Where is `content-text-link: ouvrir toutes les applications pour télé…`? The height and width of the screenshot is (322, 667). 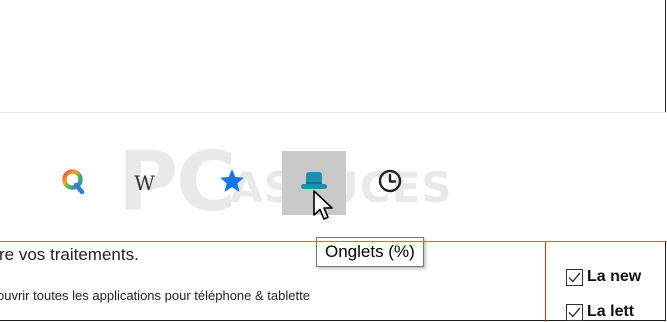 content-text-link: ouvrir toutes les applications pour télé… is located at coordinates (155, 295).